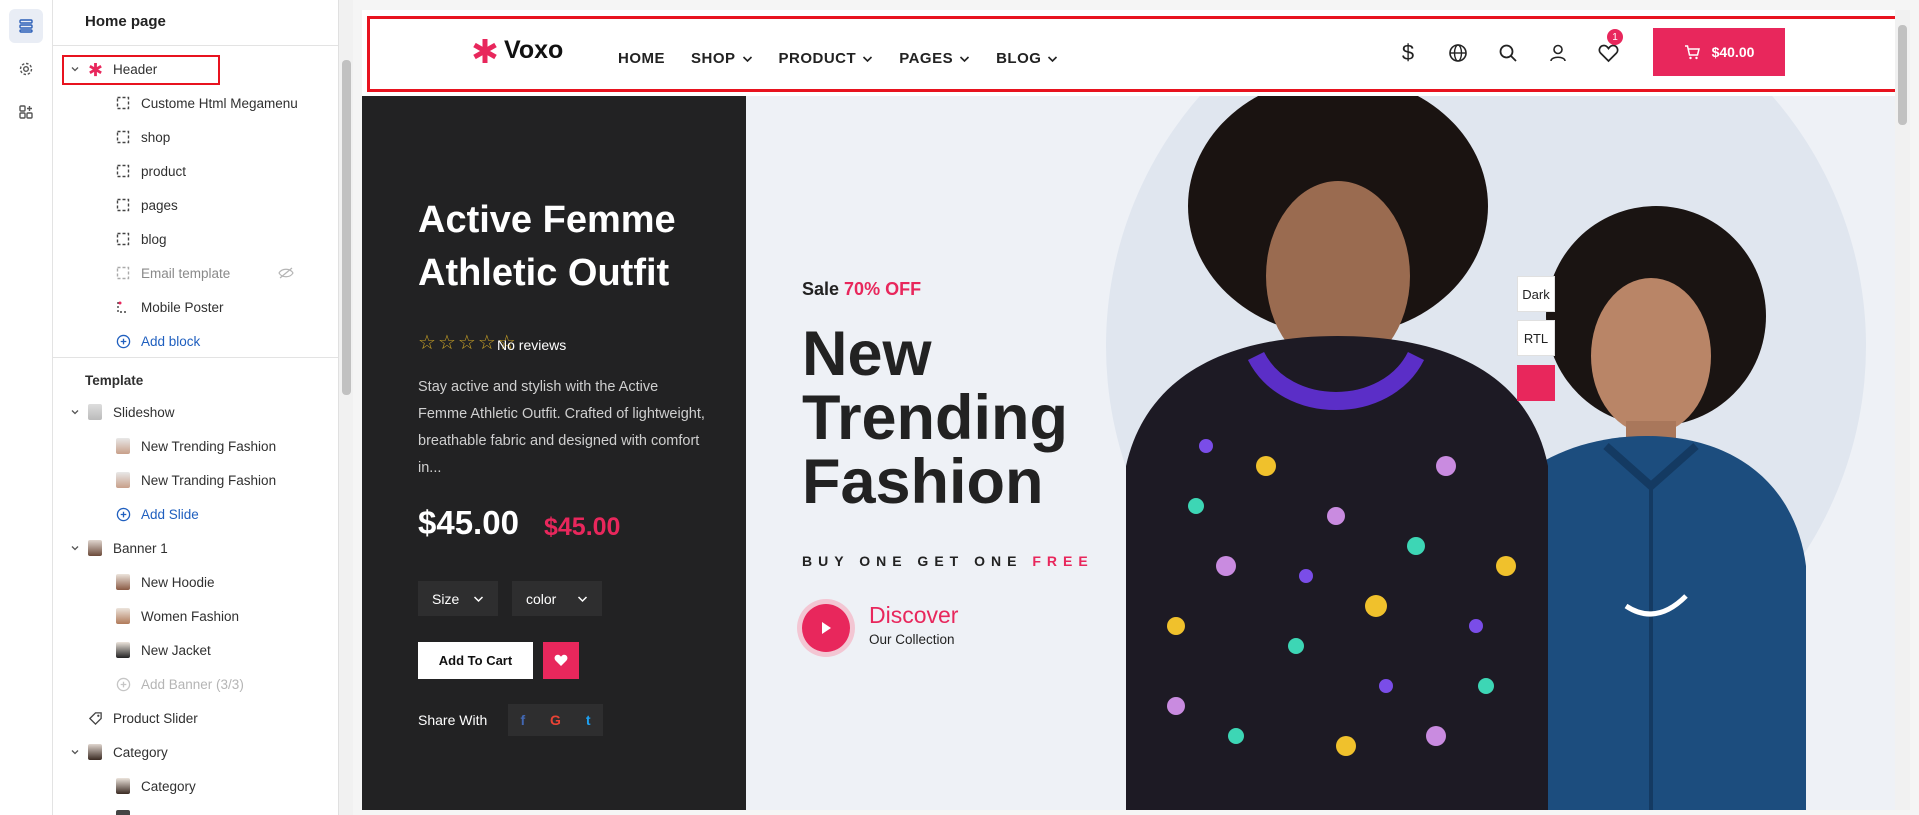 The image size is (1919, 815). I want to click on sidebar-item-megamenu: Custome Html Megamenu, so click(195, 103).